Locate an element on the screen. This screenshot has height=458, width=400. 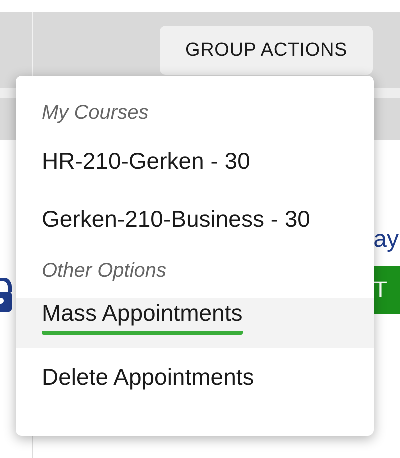
menu-header: Other Options is located at coordinates (104, 271).